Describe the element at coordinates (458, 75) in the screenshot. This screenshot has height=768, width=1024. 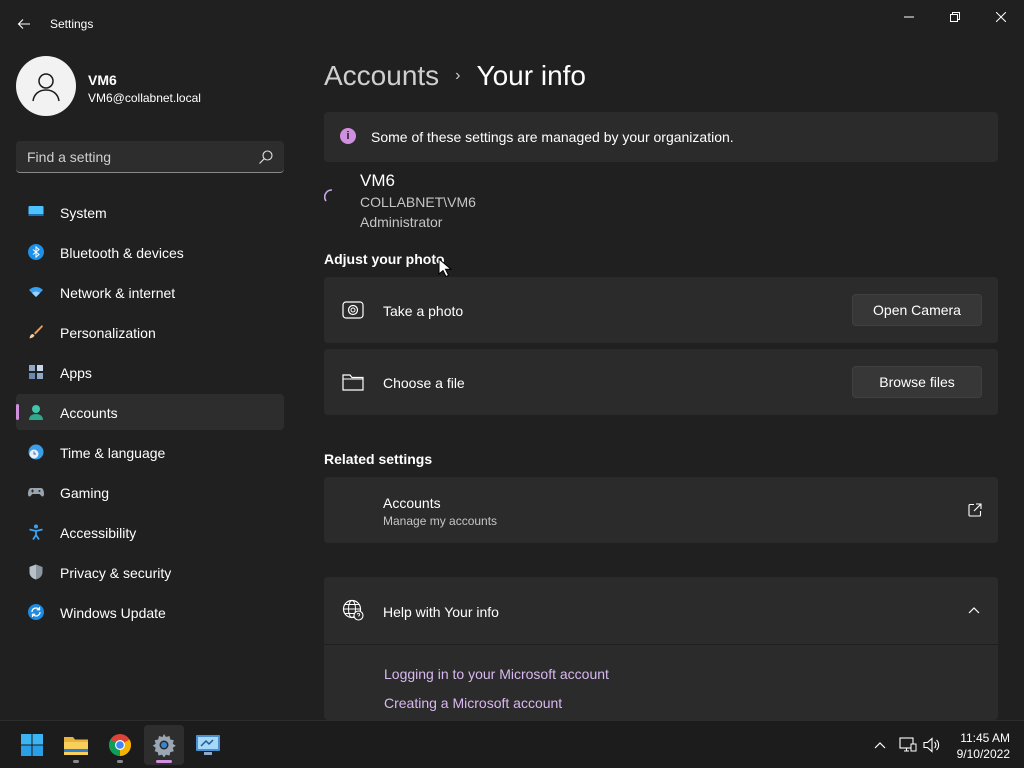
I see `chevron-right-icon: ›` at that location.